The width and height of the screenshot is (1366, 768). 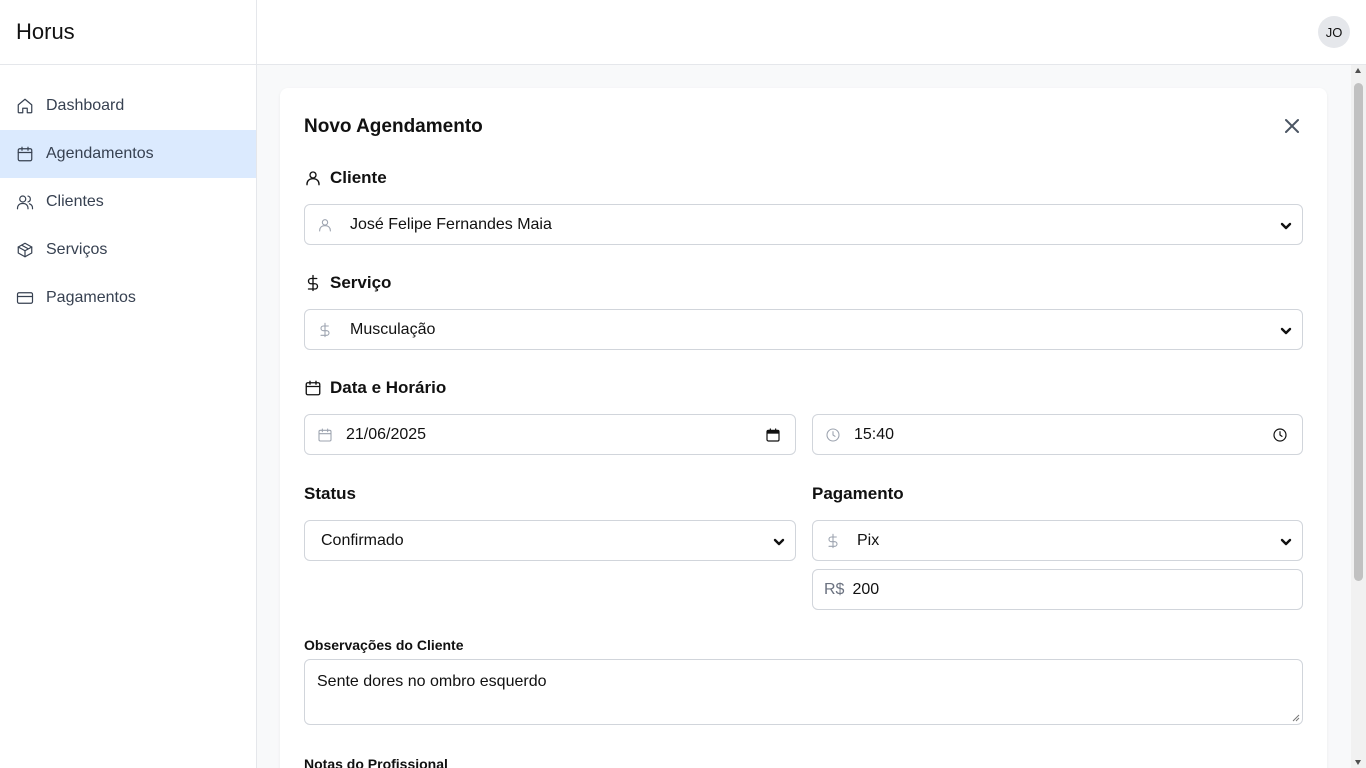 What do you see at coordinates (1296, 718) in the screenshot?
I see `resize-handle-icon` at bounding box center [1296, 718].